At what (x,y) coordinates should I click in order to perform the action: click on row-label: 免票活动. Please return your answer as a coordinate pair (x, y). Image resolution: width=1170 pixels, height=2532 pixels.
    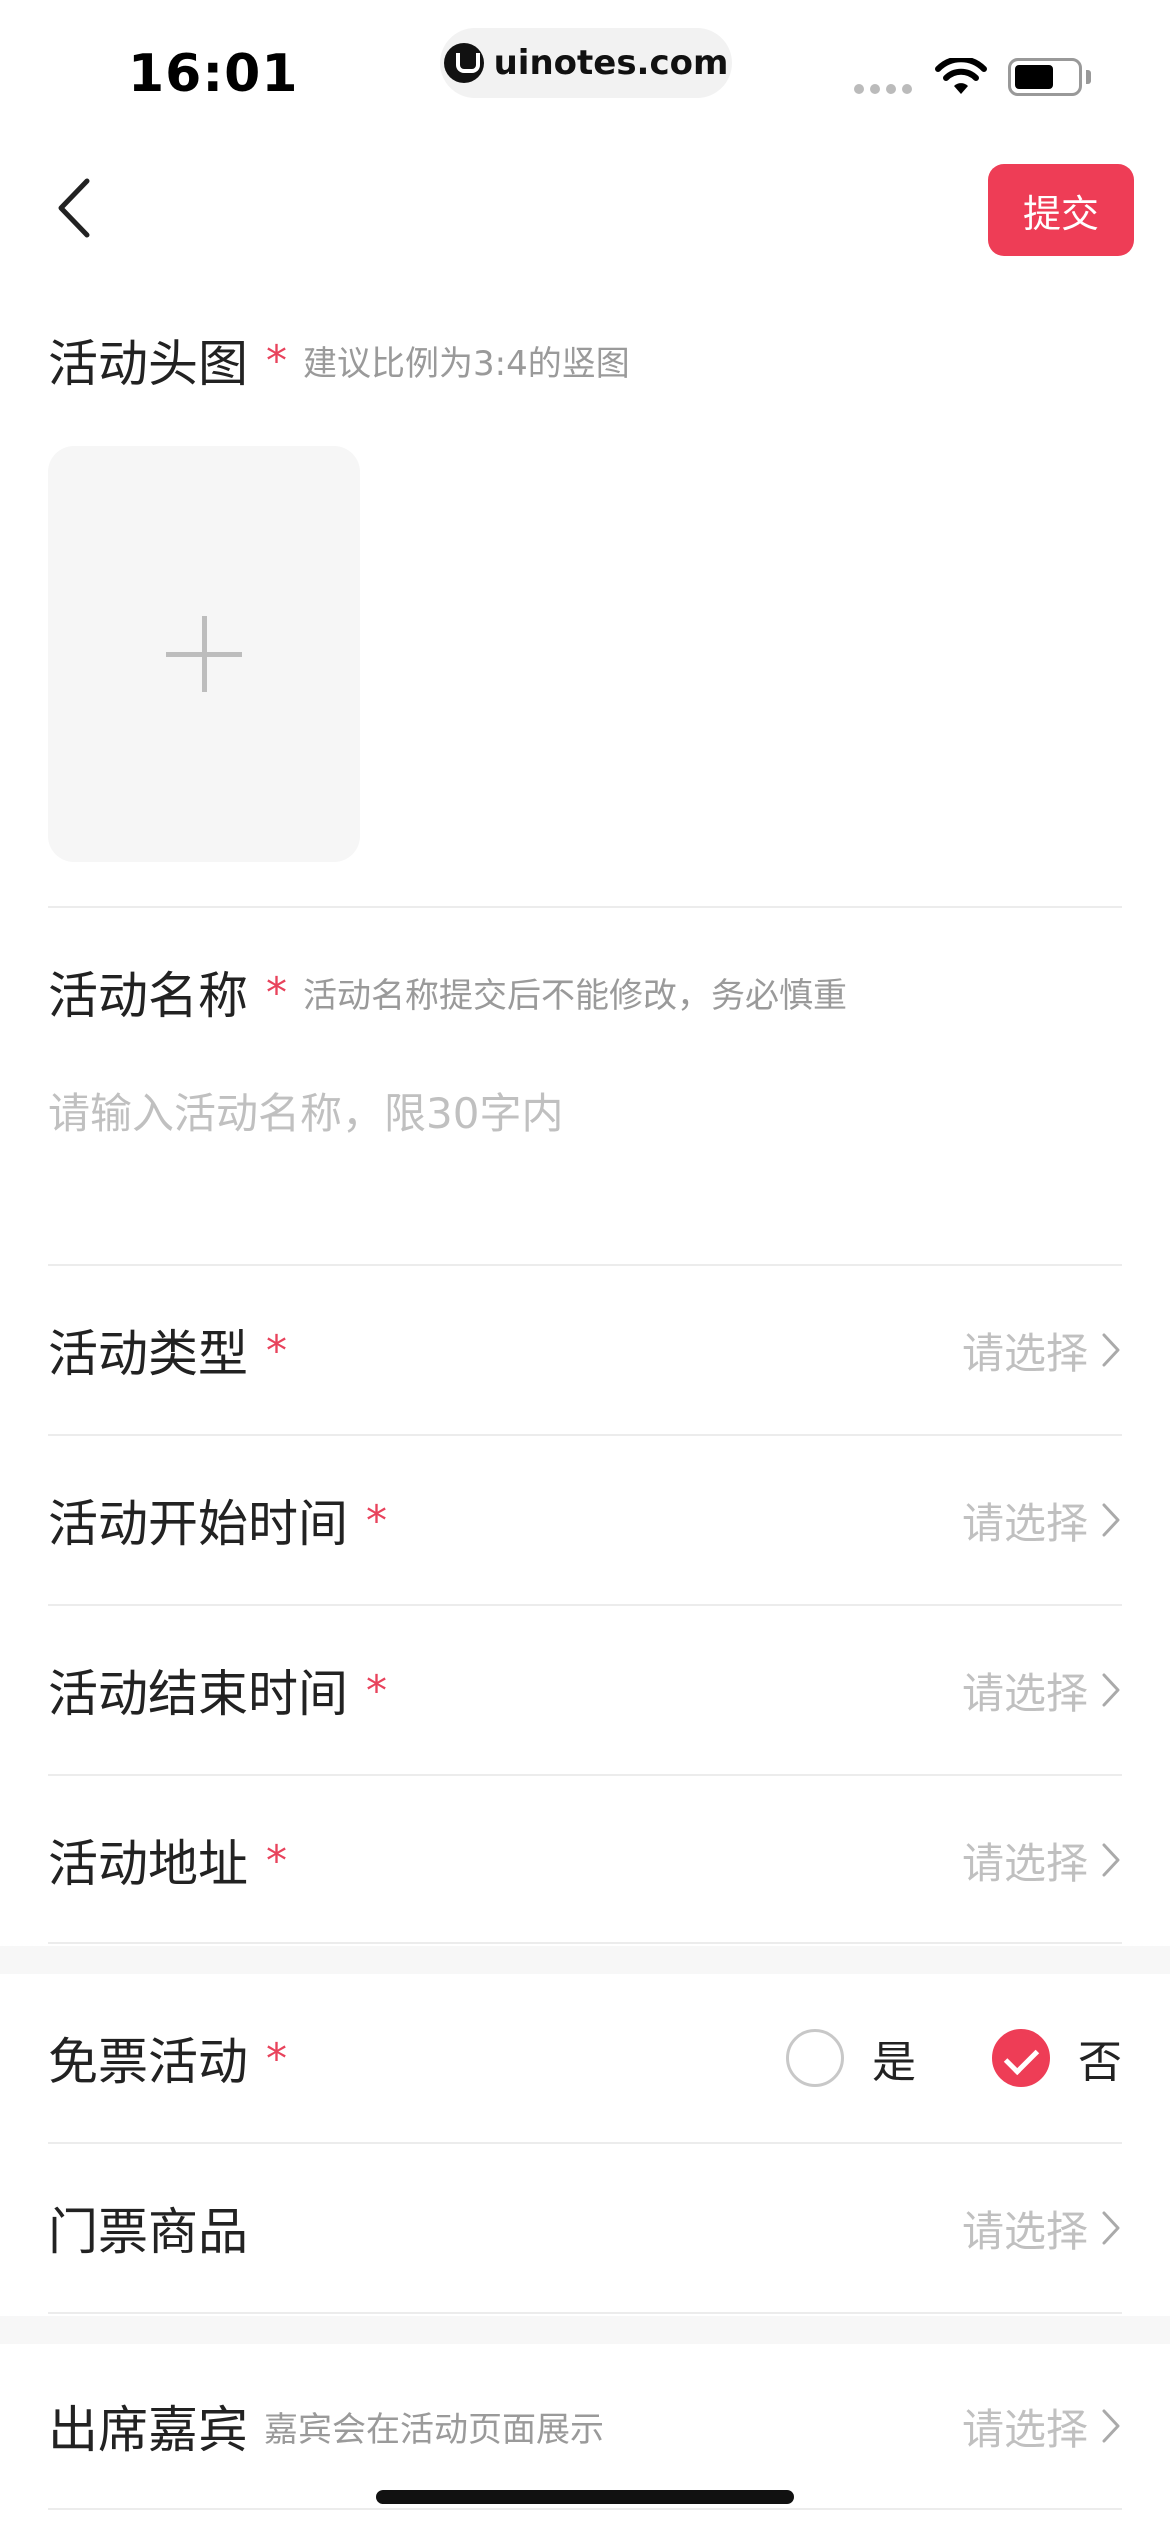
    Looking at the image, I should click on (148, 2062).